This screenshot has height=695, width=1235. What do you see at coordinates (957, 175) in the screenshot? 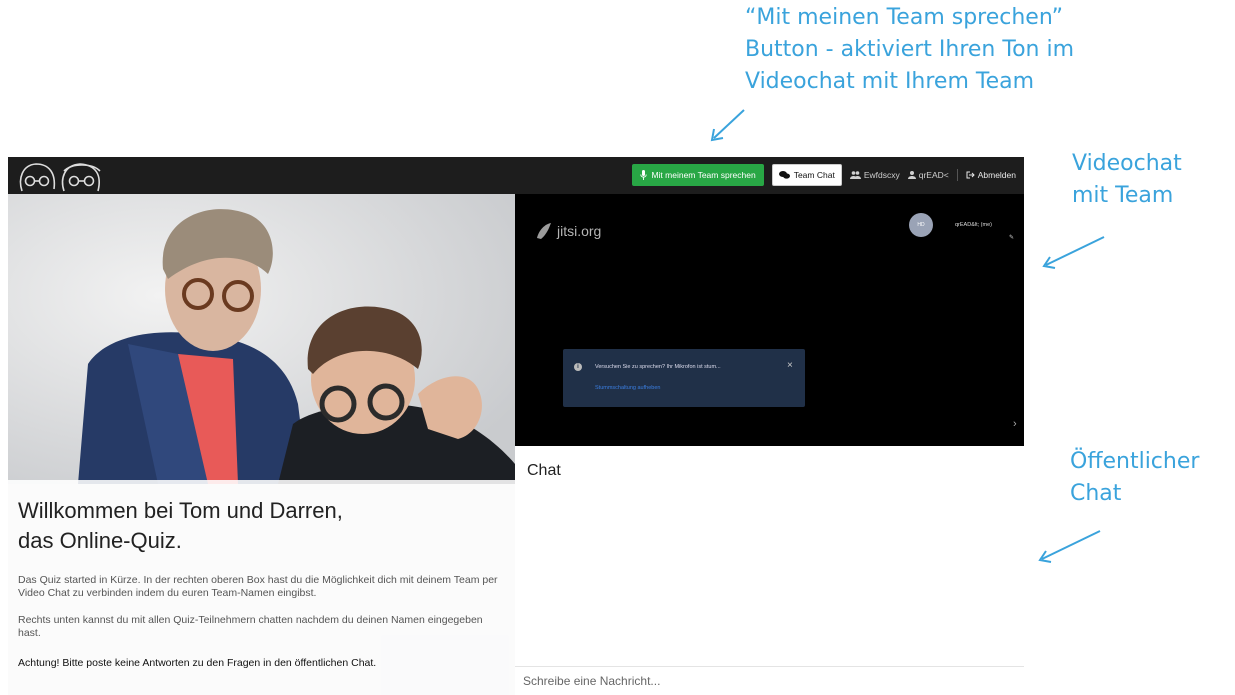
I see `navbar-divider` at bounding box center [957, 175].